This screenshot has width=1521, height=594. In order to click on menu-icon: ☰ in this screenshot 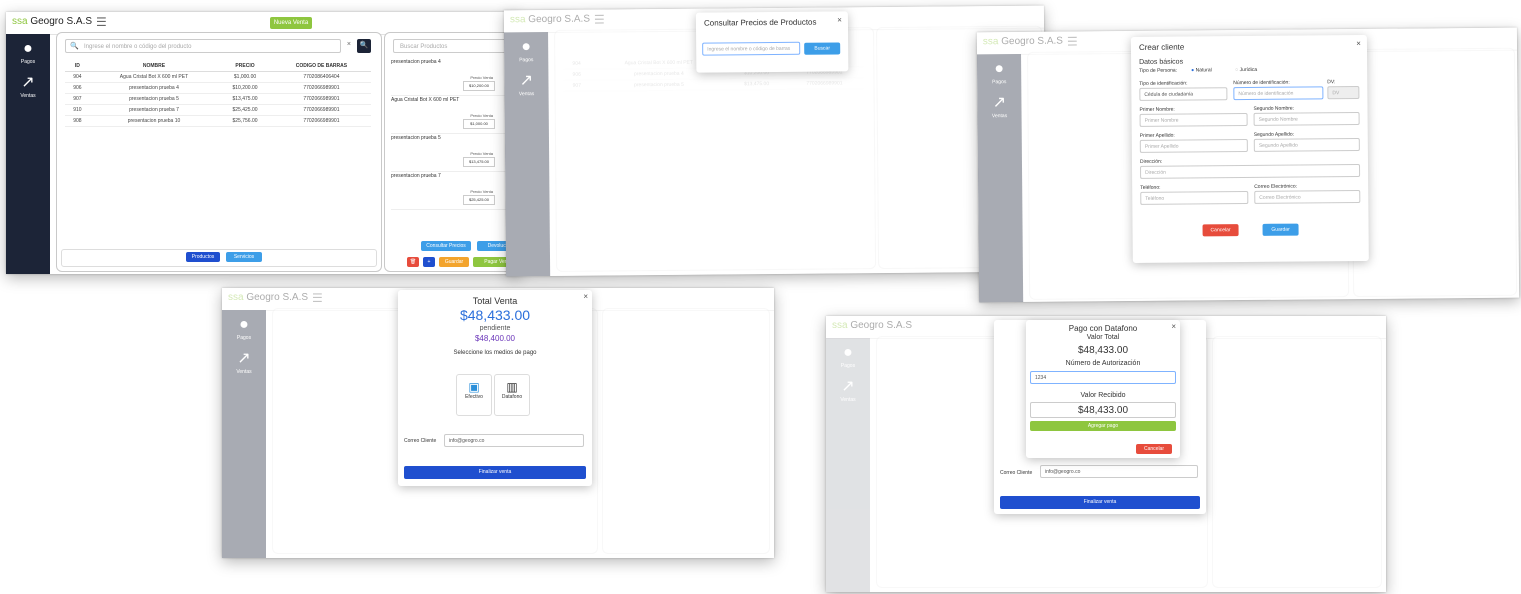, I will do `click(101, 22)`.